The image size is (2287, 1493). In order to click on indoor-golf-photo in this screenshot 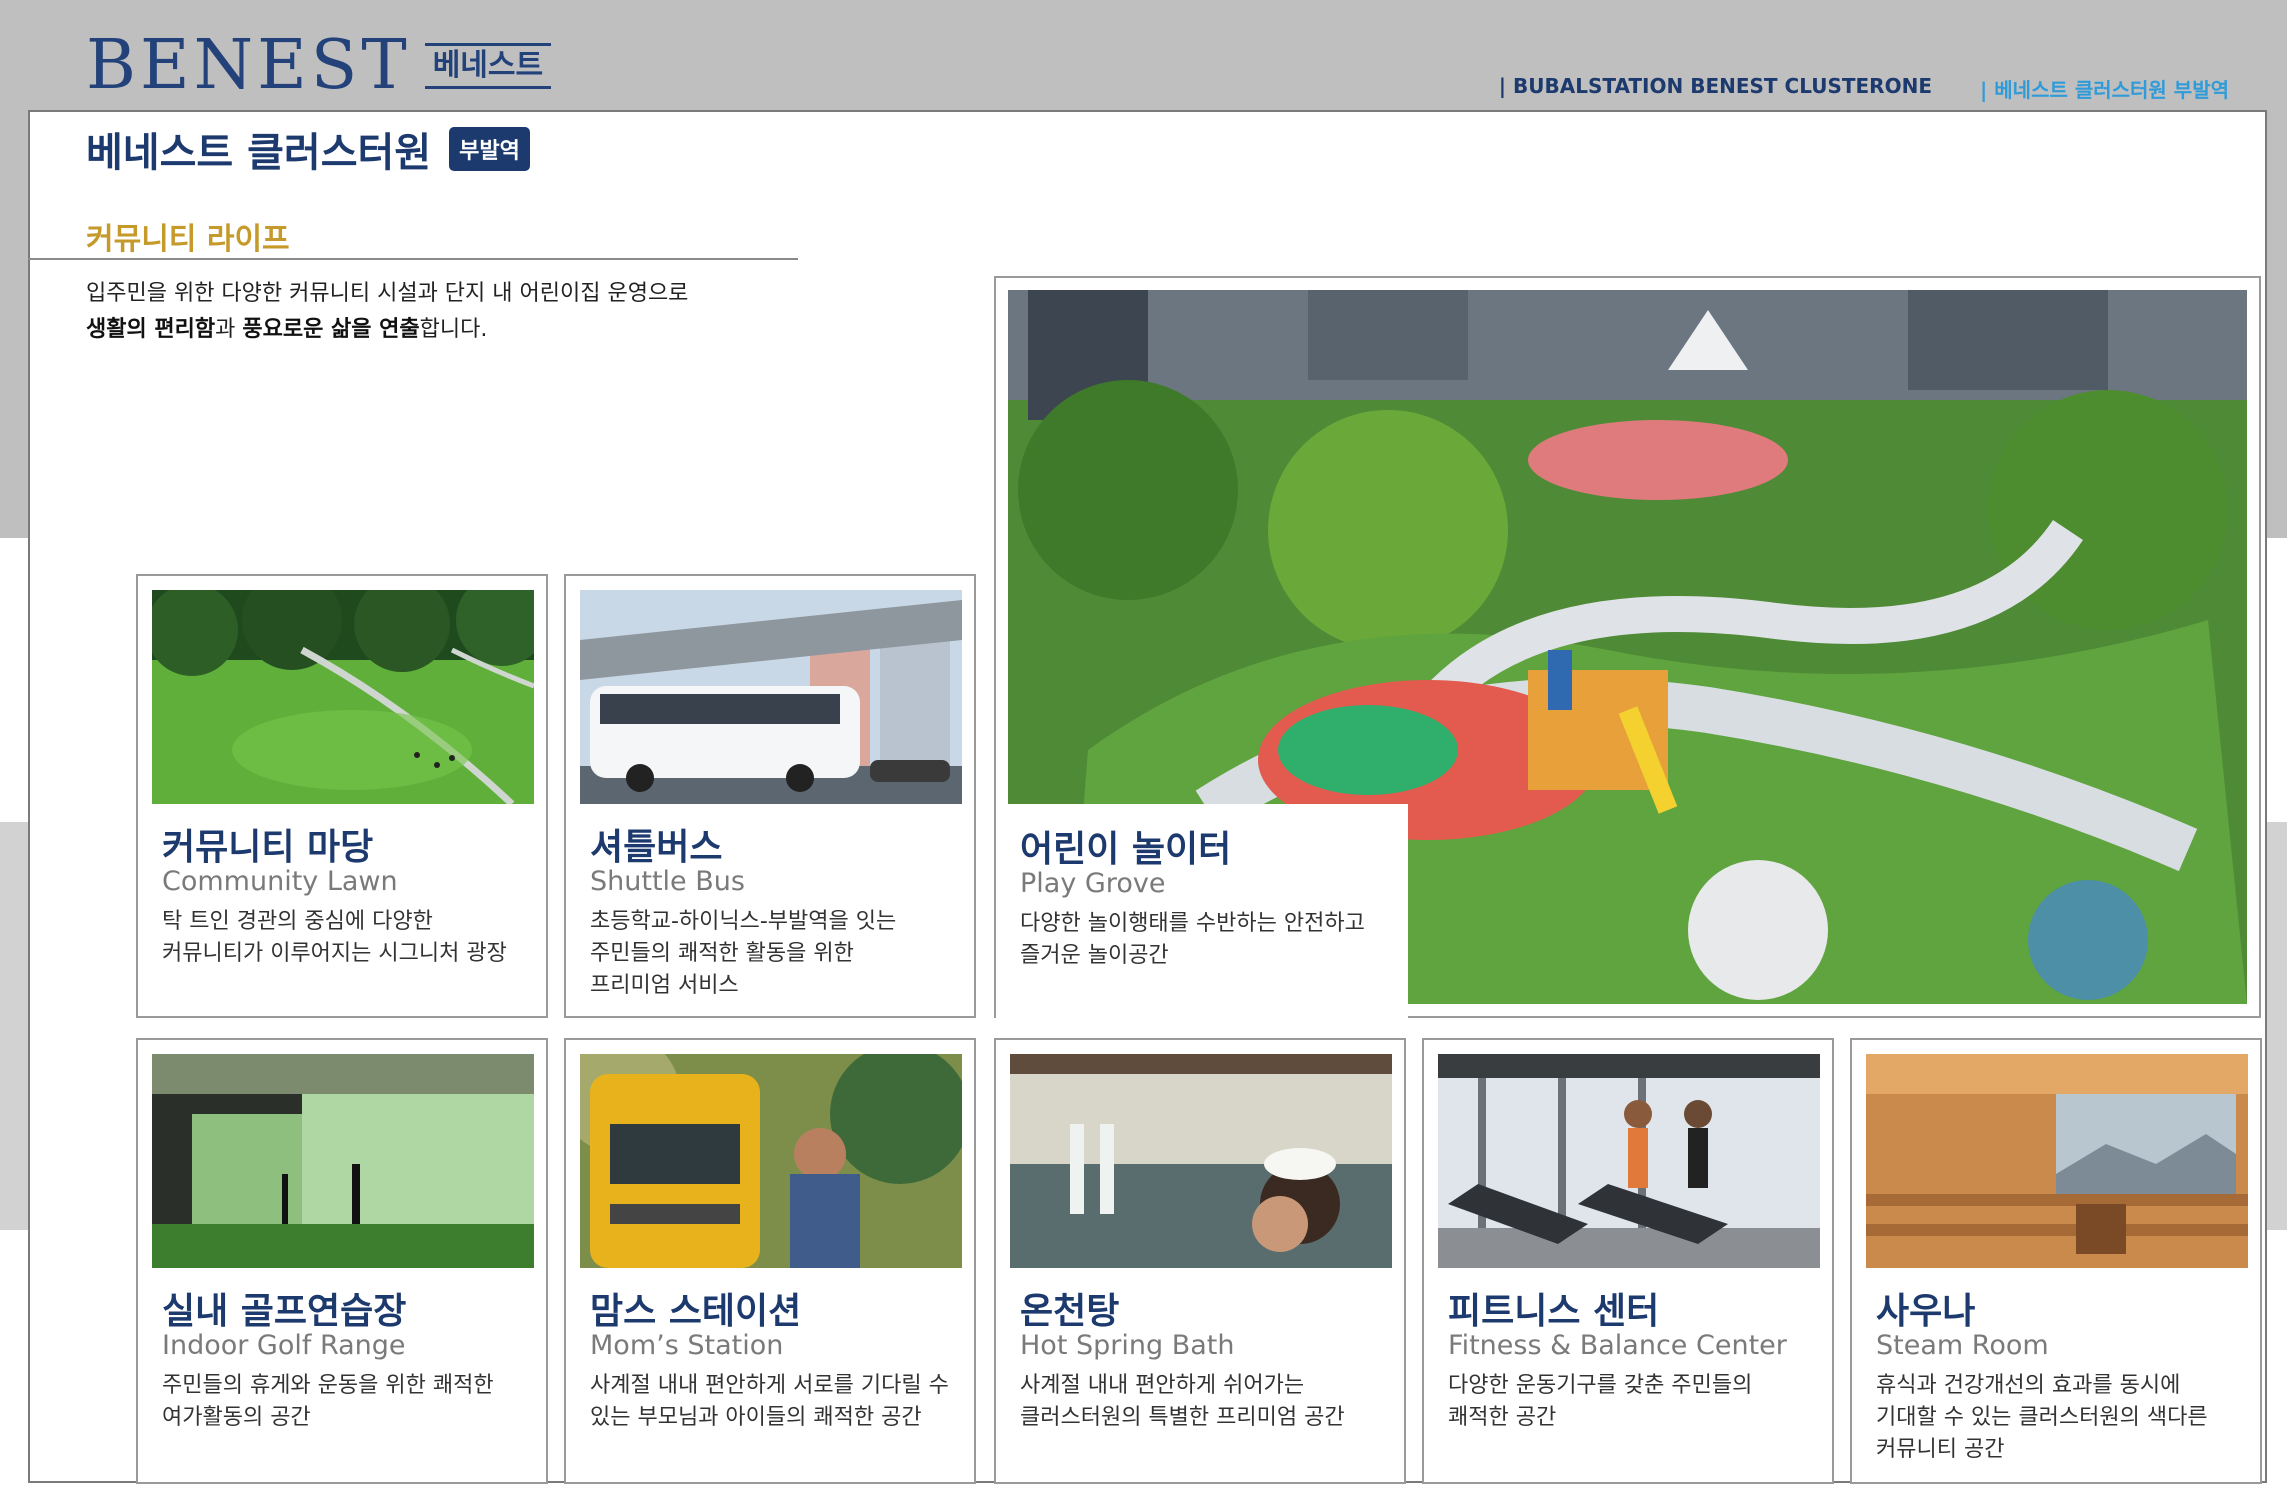, I will do `click(343, 1161)`.